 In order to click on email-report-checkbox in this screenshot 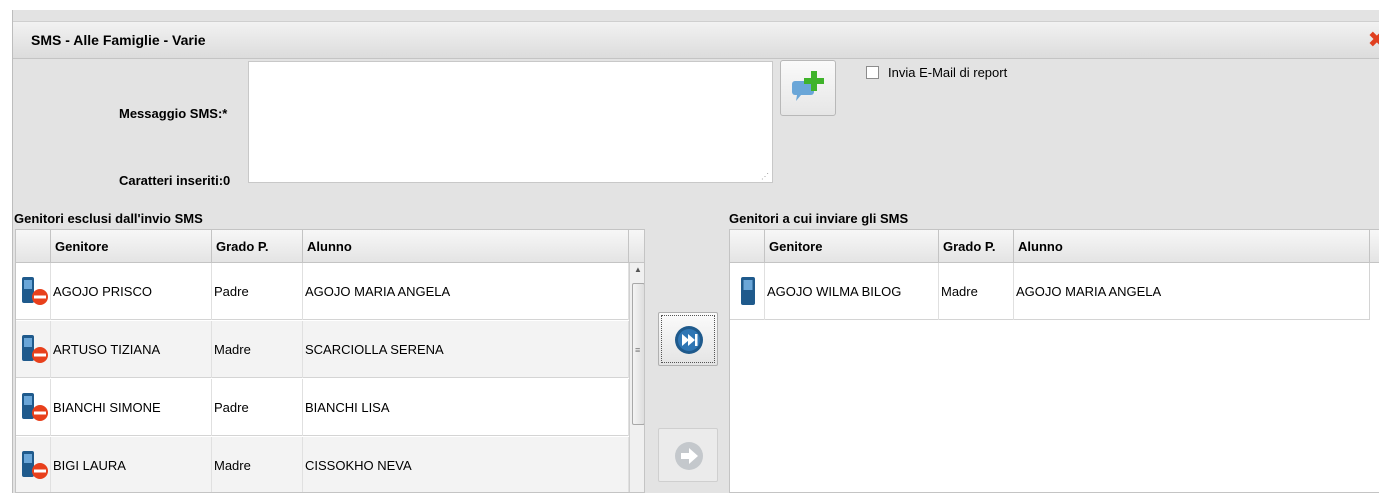, I will do `click(872, 72)`.